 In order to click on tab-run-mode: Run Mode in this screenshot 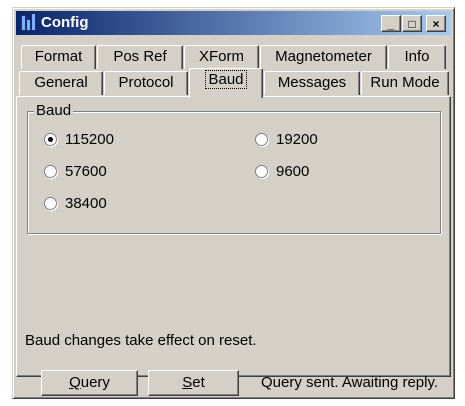, I will do `click(405, 83)`.